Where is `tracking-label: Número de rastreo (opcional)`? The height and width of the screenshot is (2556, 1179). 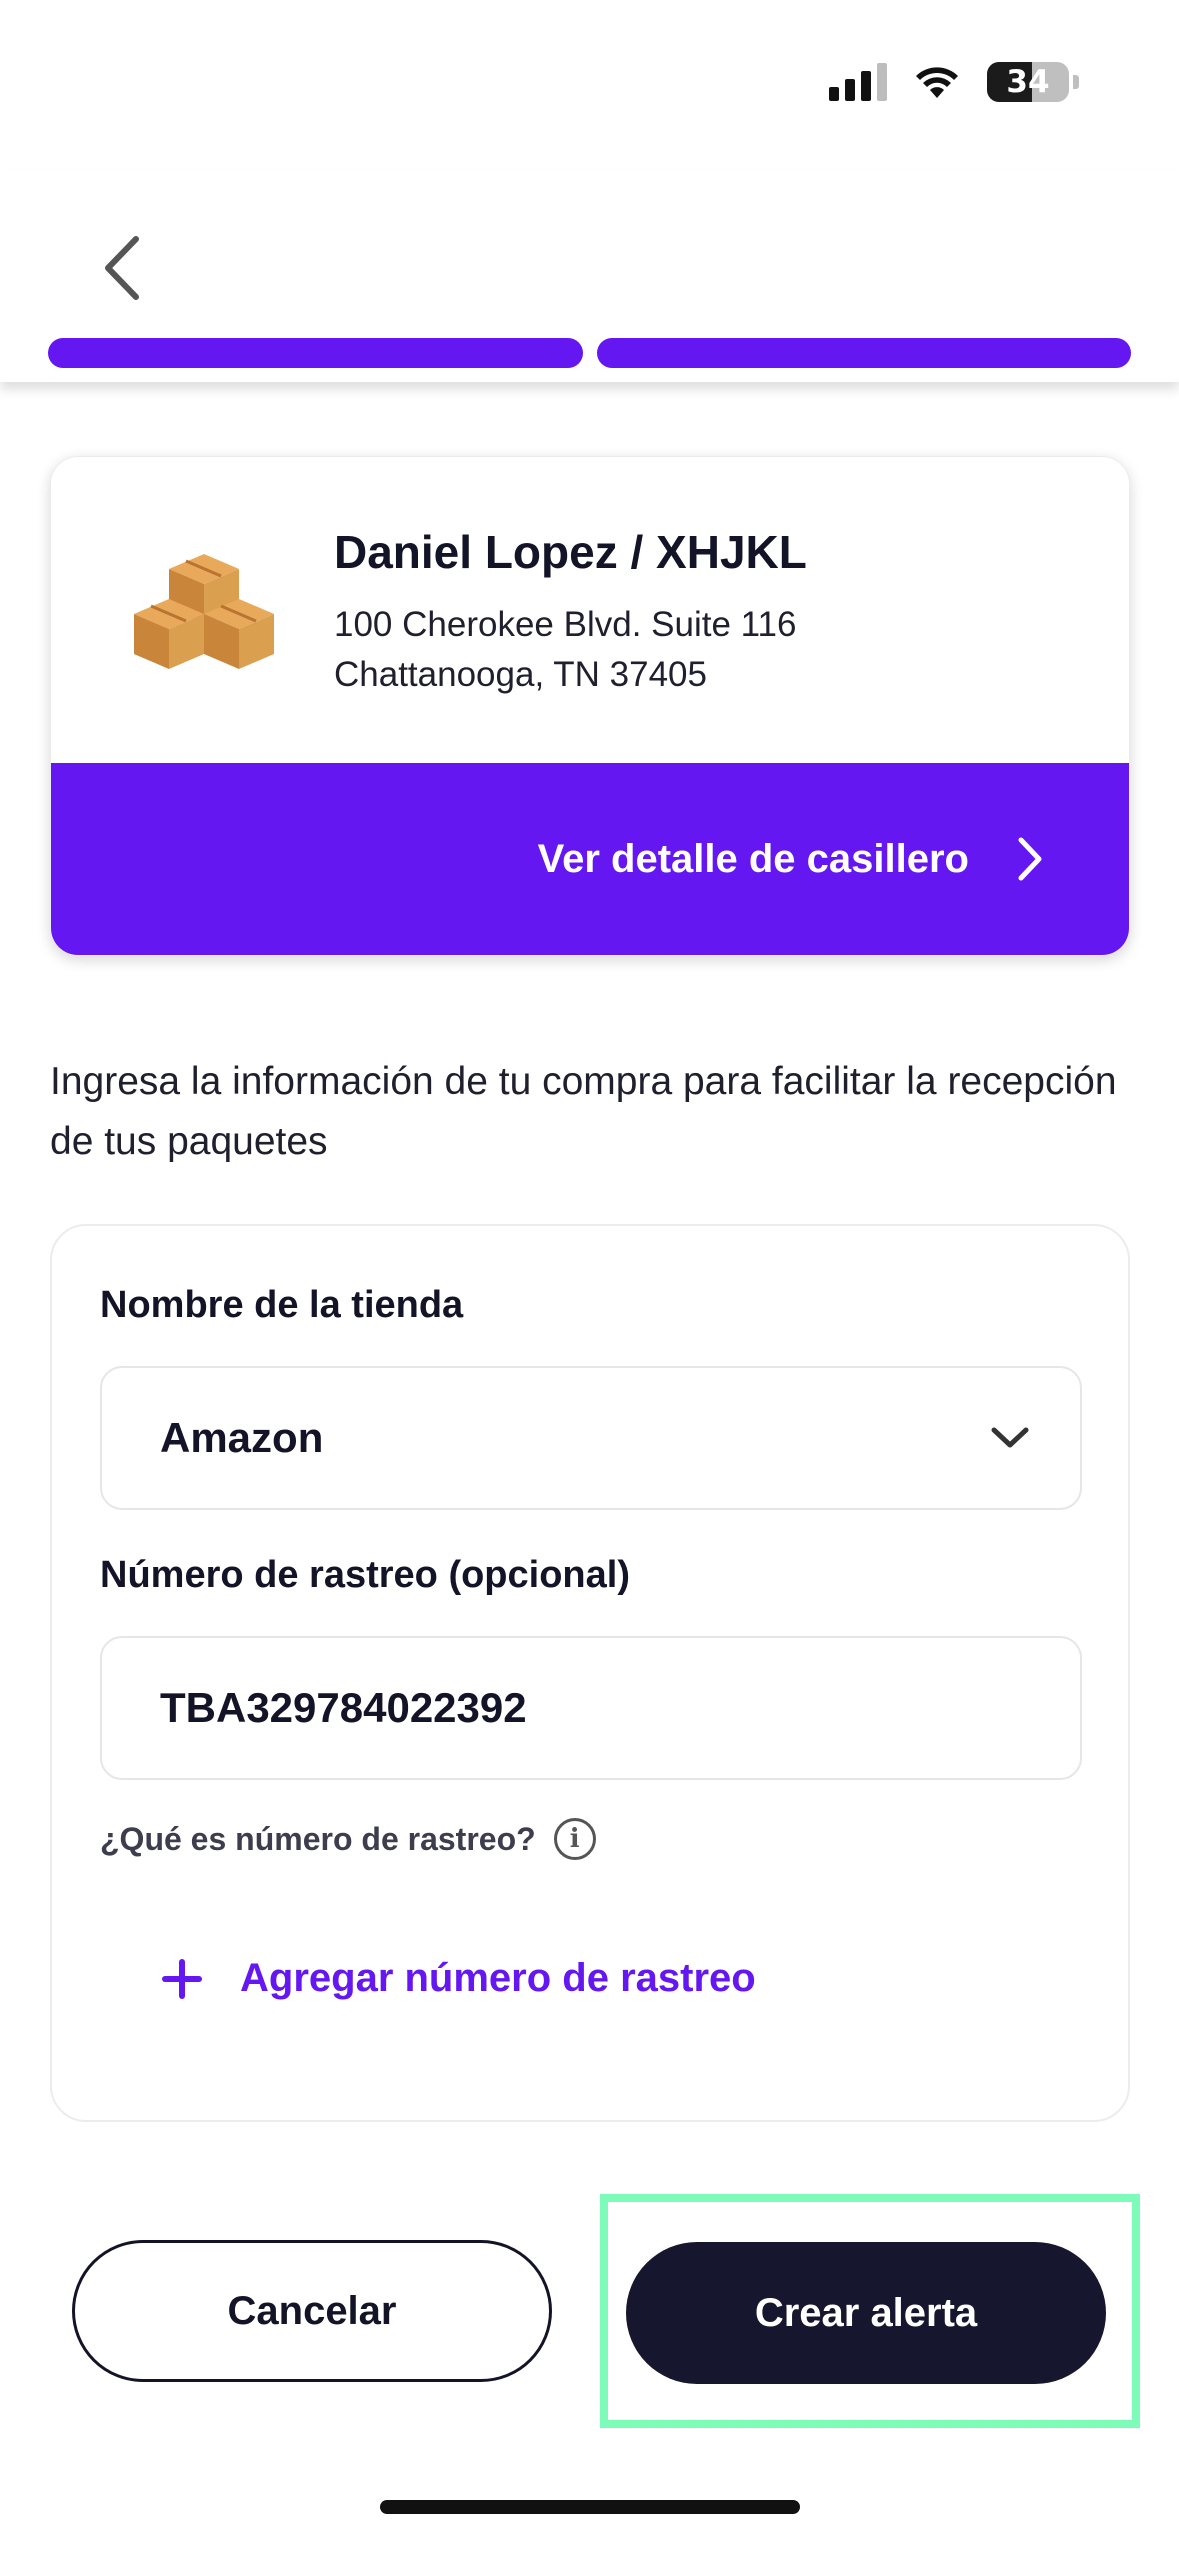
tracking-label: Número de rastreo (opcional) is located at coordinates (365, 1575).